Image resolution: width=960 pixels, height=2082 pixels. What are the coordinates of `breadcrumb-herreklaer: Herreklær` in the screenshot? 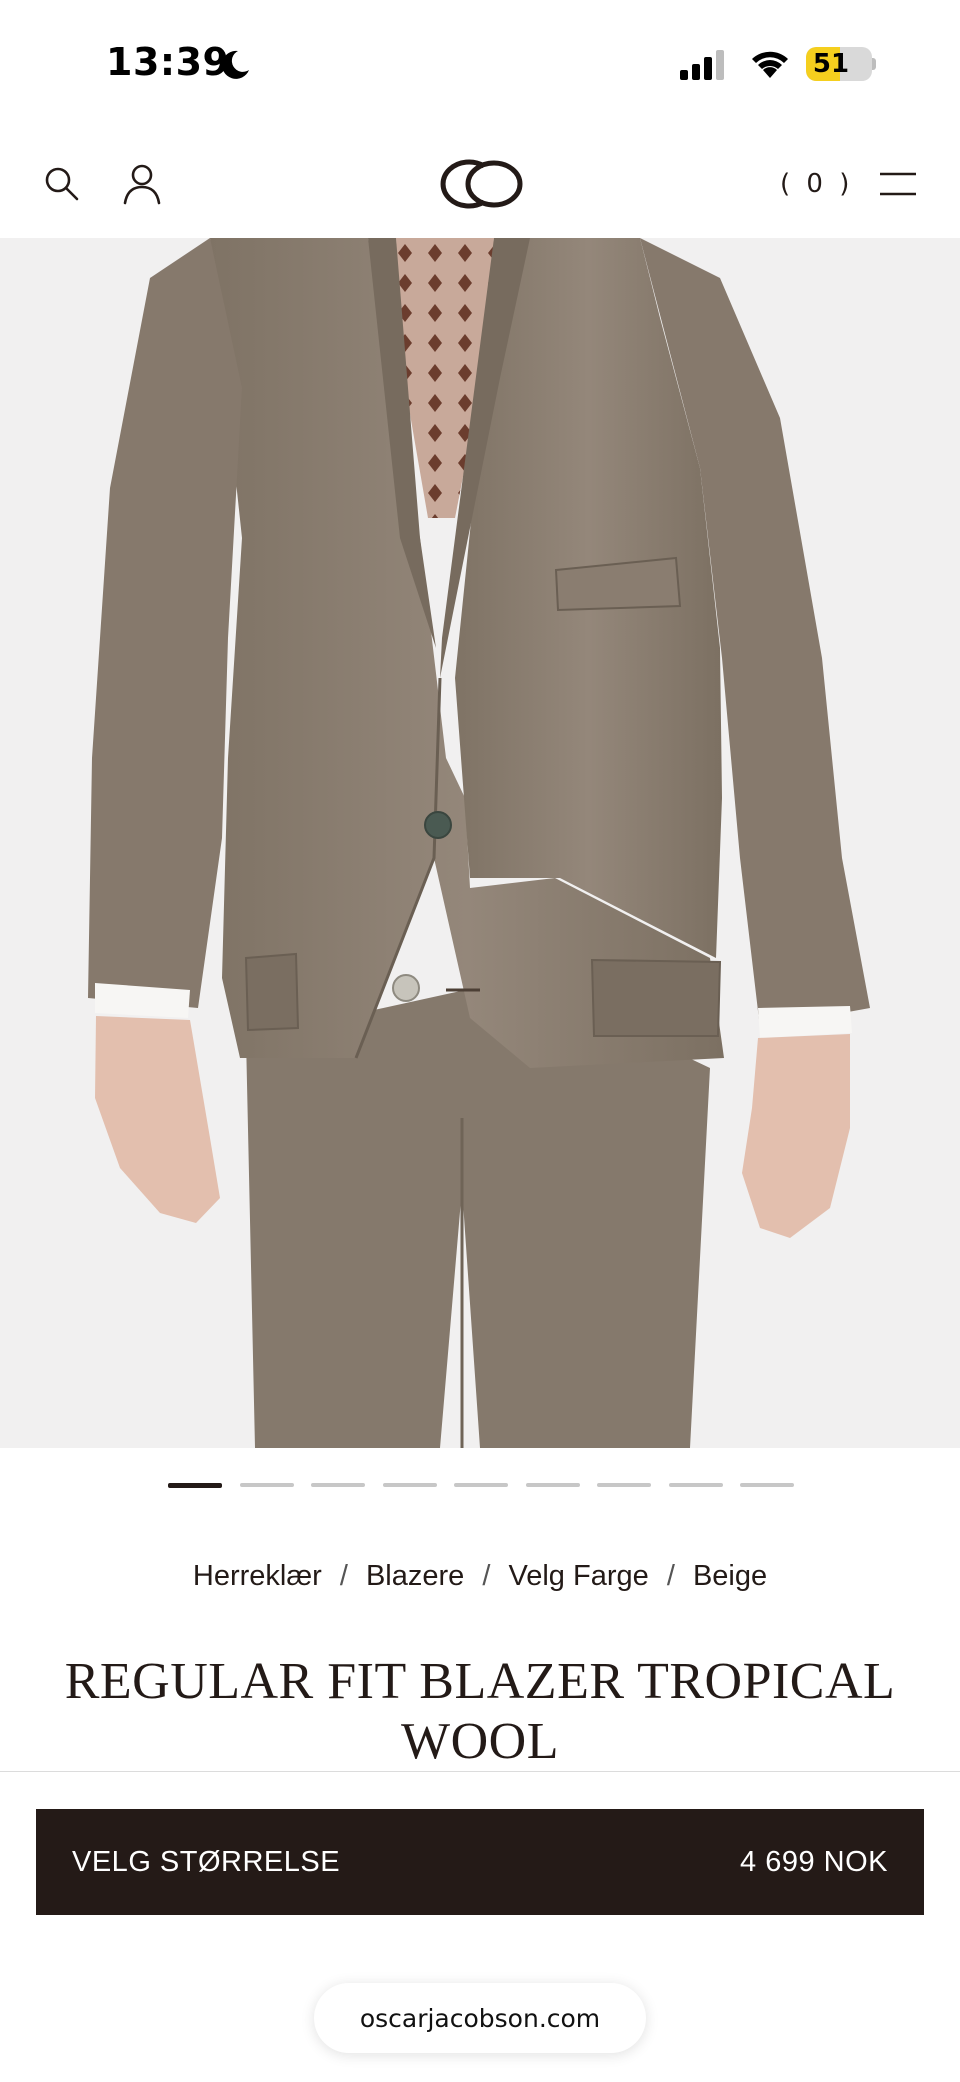 It's located at (257, 1576).